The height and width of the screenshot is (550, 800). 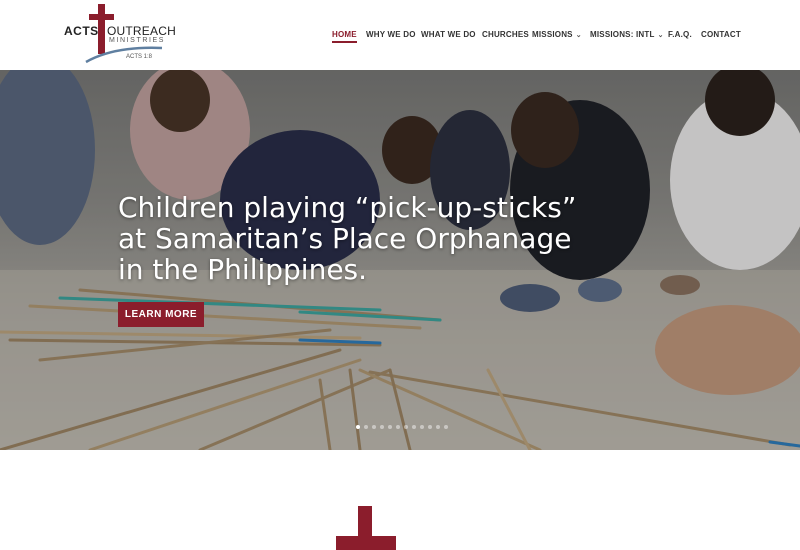 What do you see at coordinates (124, 55) in the screenshot?
I see `logo-swoosh-icon` at bounding box center [124, 55].